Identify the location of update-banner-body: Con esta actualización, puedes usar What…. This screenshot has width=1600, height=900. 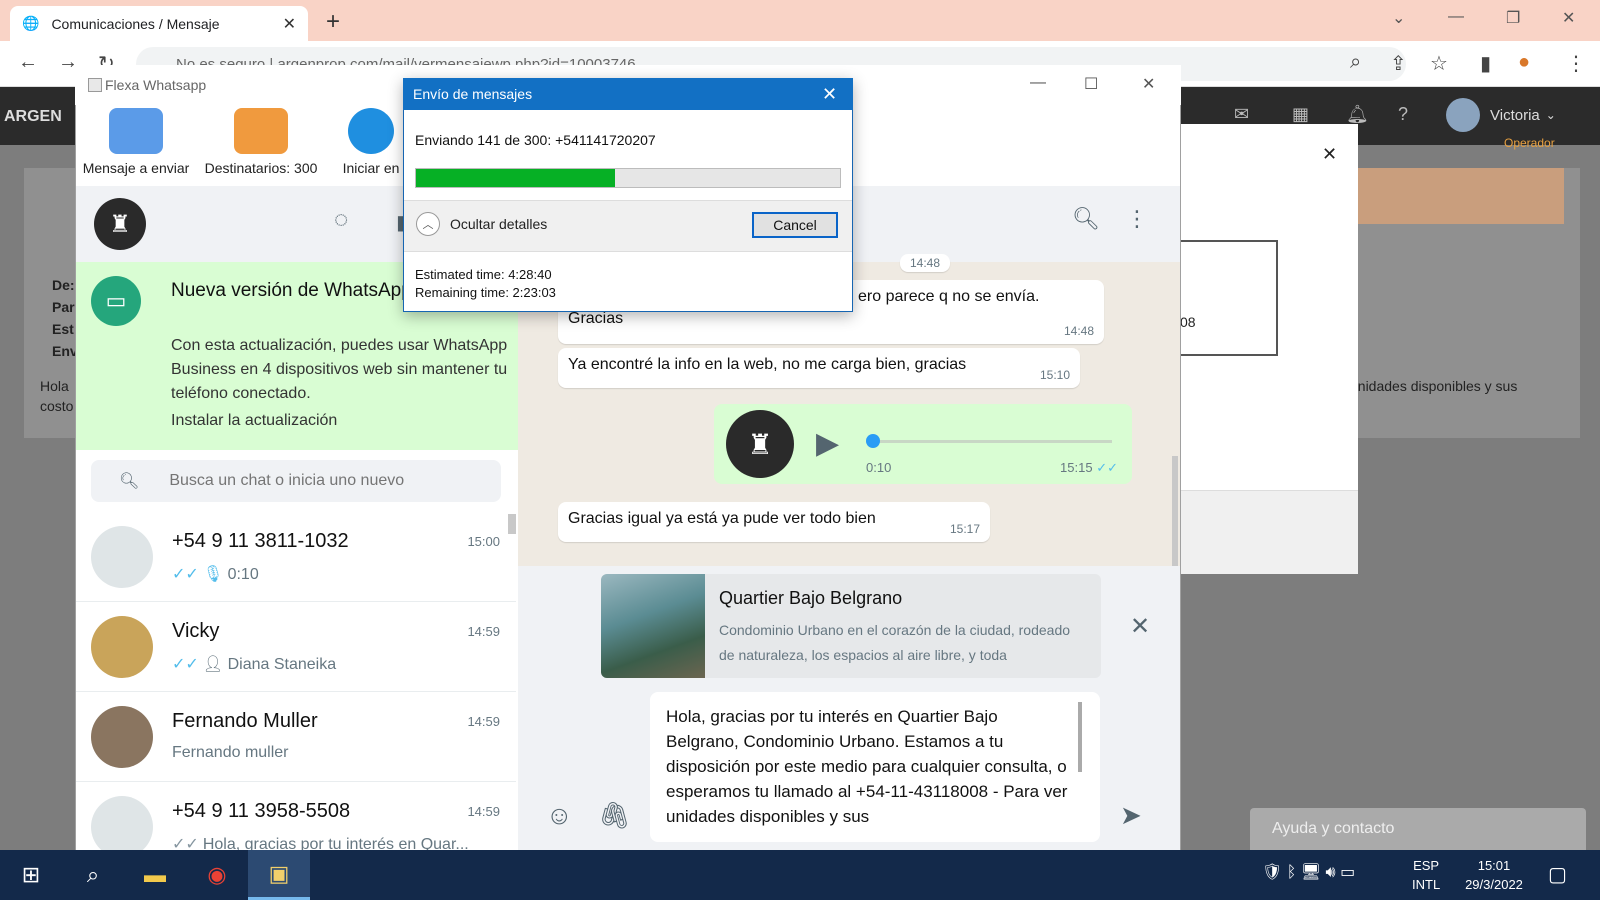
(339, 369).